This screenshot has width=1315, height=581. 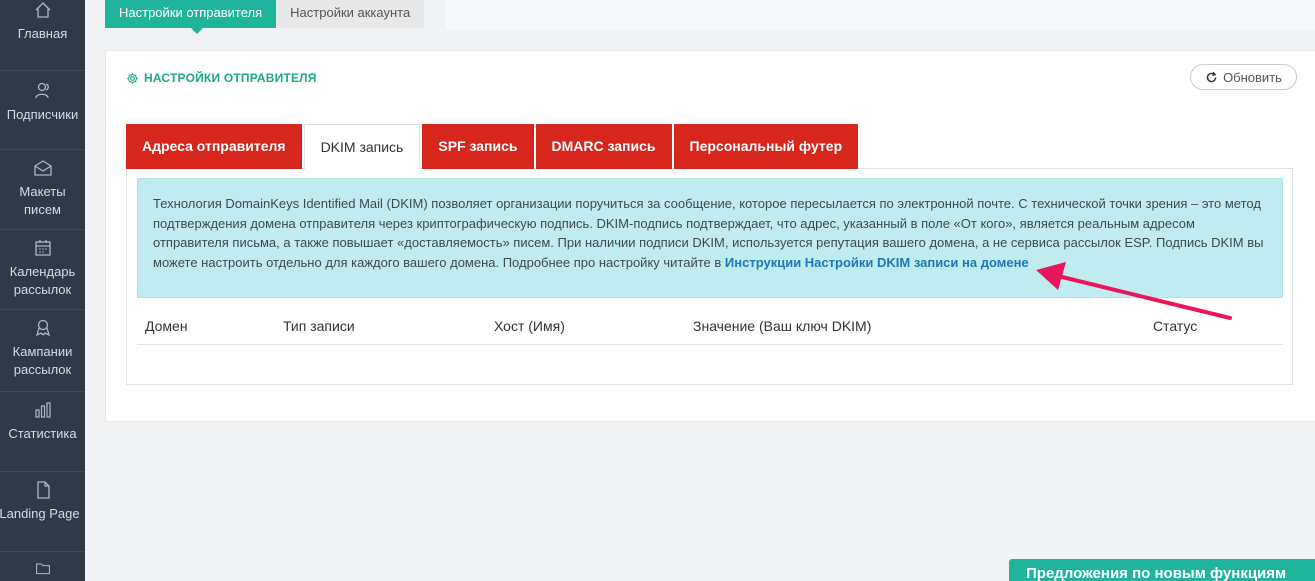 I want to click on sidebar-item-subscribers: Подписчики, so click(x=42, y=110).